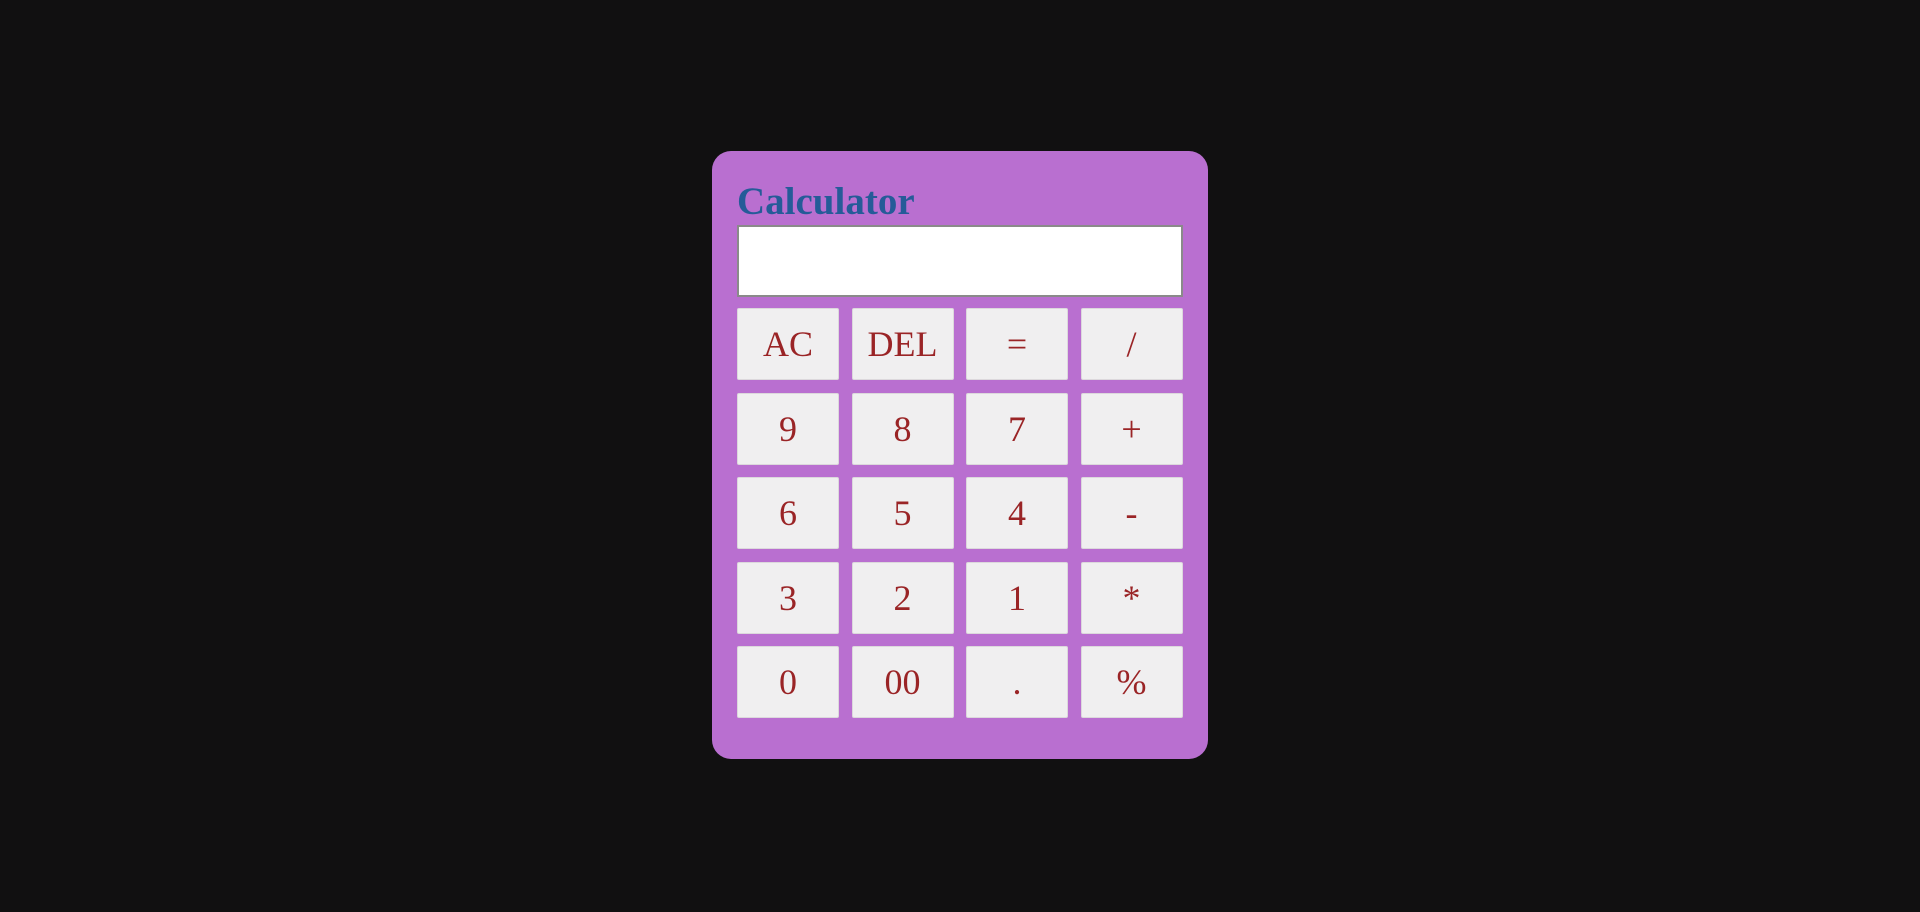 The height and width of the screenshot is (912, 1920). What do you see at coordinates (1131, 428) in the screenshot?
I see `key-plus-button: +` at bounding box center [1131, 428].